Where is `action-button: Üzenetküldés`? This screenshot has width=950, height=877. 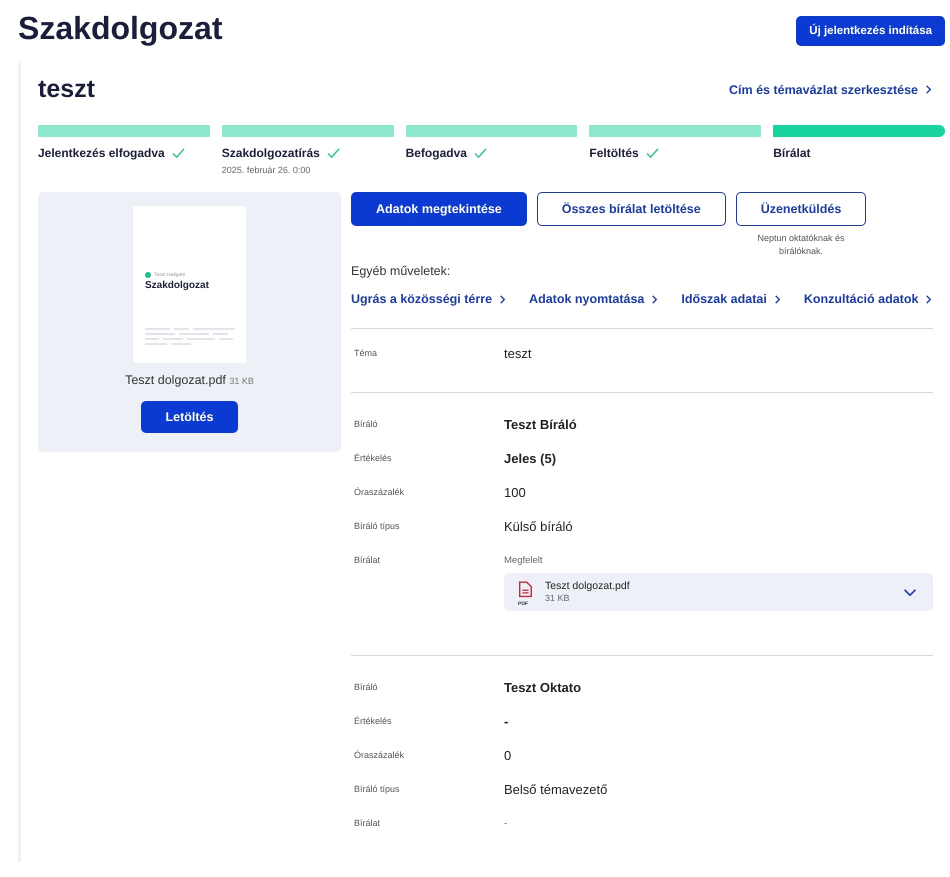 action-button: Üzenetküldés is located at coordinates (801, 209).